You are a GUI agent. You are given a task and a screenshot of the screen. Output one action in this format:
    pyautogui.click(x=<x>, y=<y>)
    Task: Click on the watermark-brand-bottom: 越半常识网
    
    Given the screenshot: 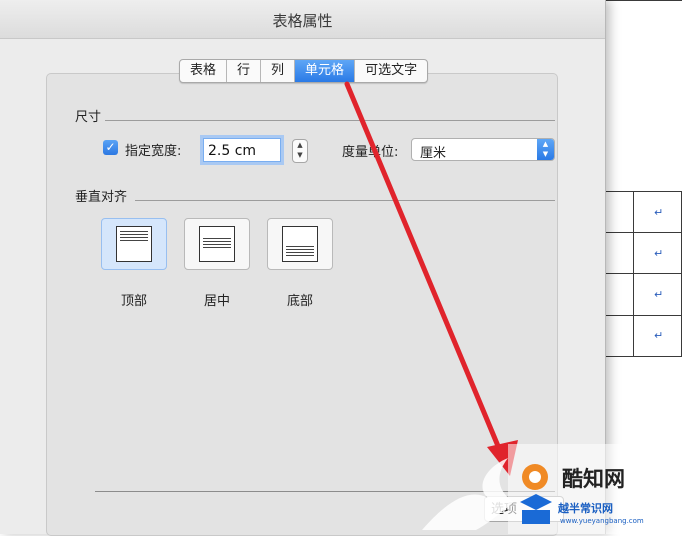 What is the action you would take?
    pyautogui.click(x=585, y=508)
    